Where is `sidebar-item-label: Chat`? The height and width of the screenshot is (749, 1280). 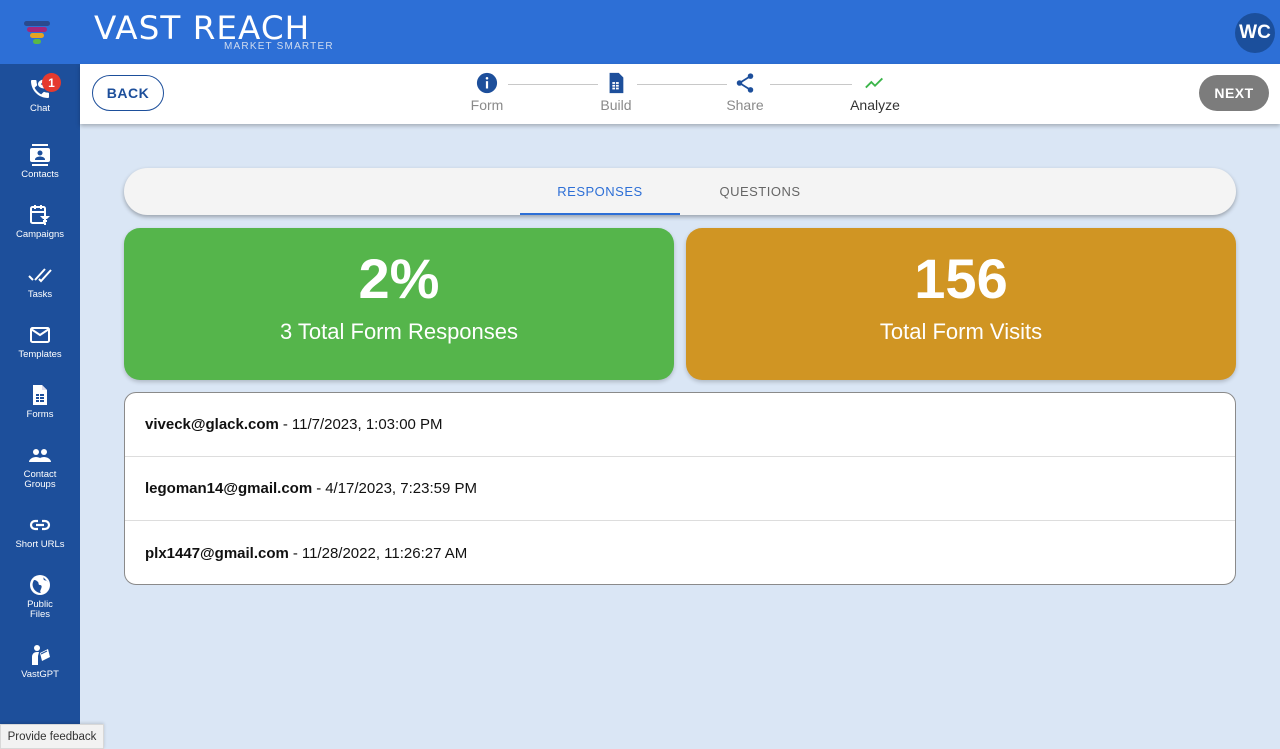
sidebar-item-label: Chat is located at coordinates (40, 108).